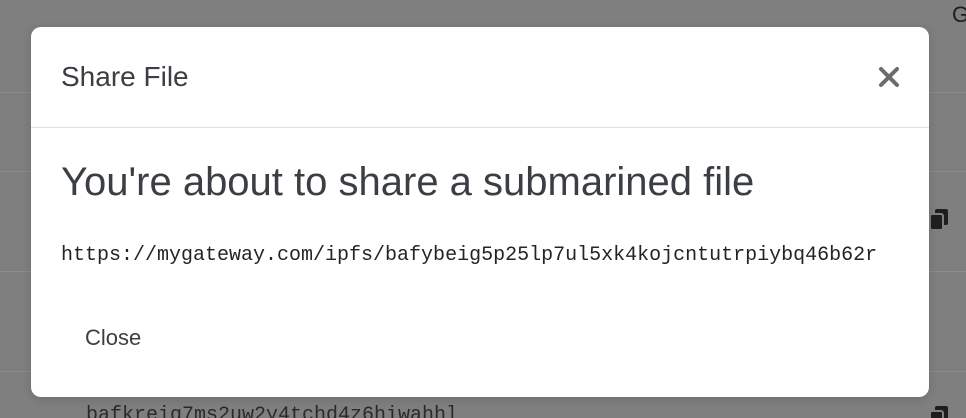 The image size is (966, 418). I want to click on background-header-text: G, so click(959, 14).